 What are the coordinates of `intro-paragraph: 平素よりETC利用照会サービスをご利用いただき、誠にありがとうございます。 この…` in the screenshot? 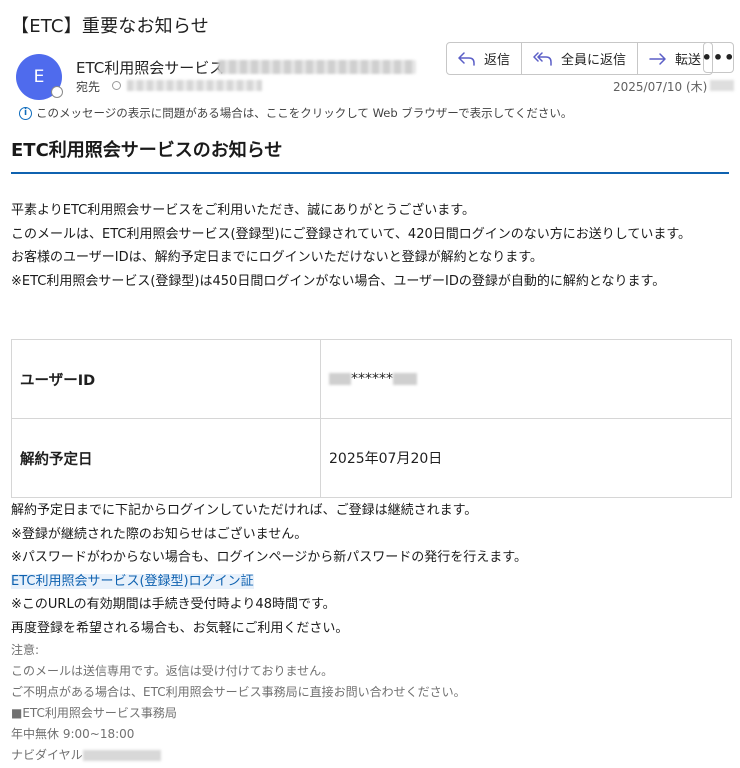 It's located at (351, 246).